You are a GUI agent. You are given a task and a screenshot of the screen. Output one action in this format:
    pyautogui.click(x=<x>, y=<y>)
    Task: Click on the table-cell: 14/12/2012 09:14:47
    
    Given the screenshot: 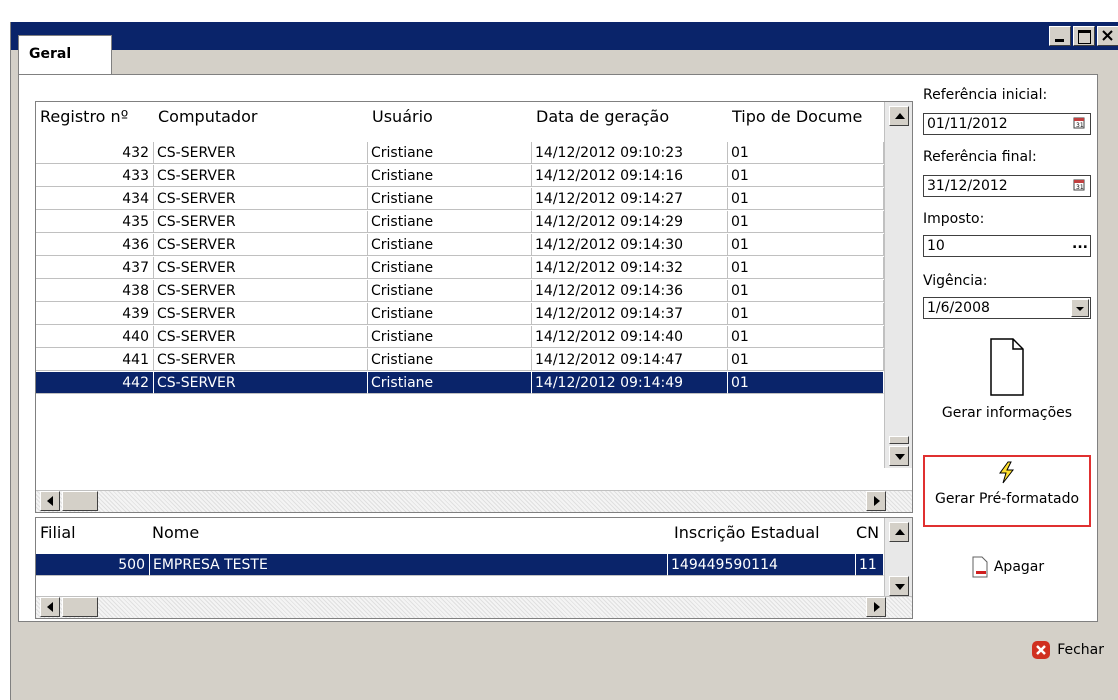 What is the action you would take?
    pyautogui.click(x=630, y=360)
    